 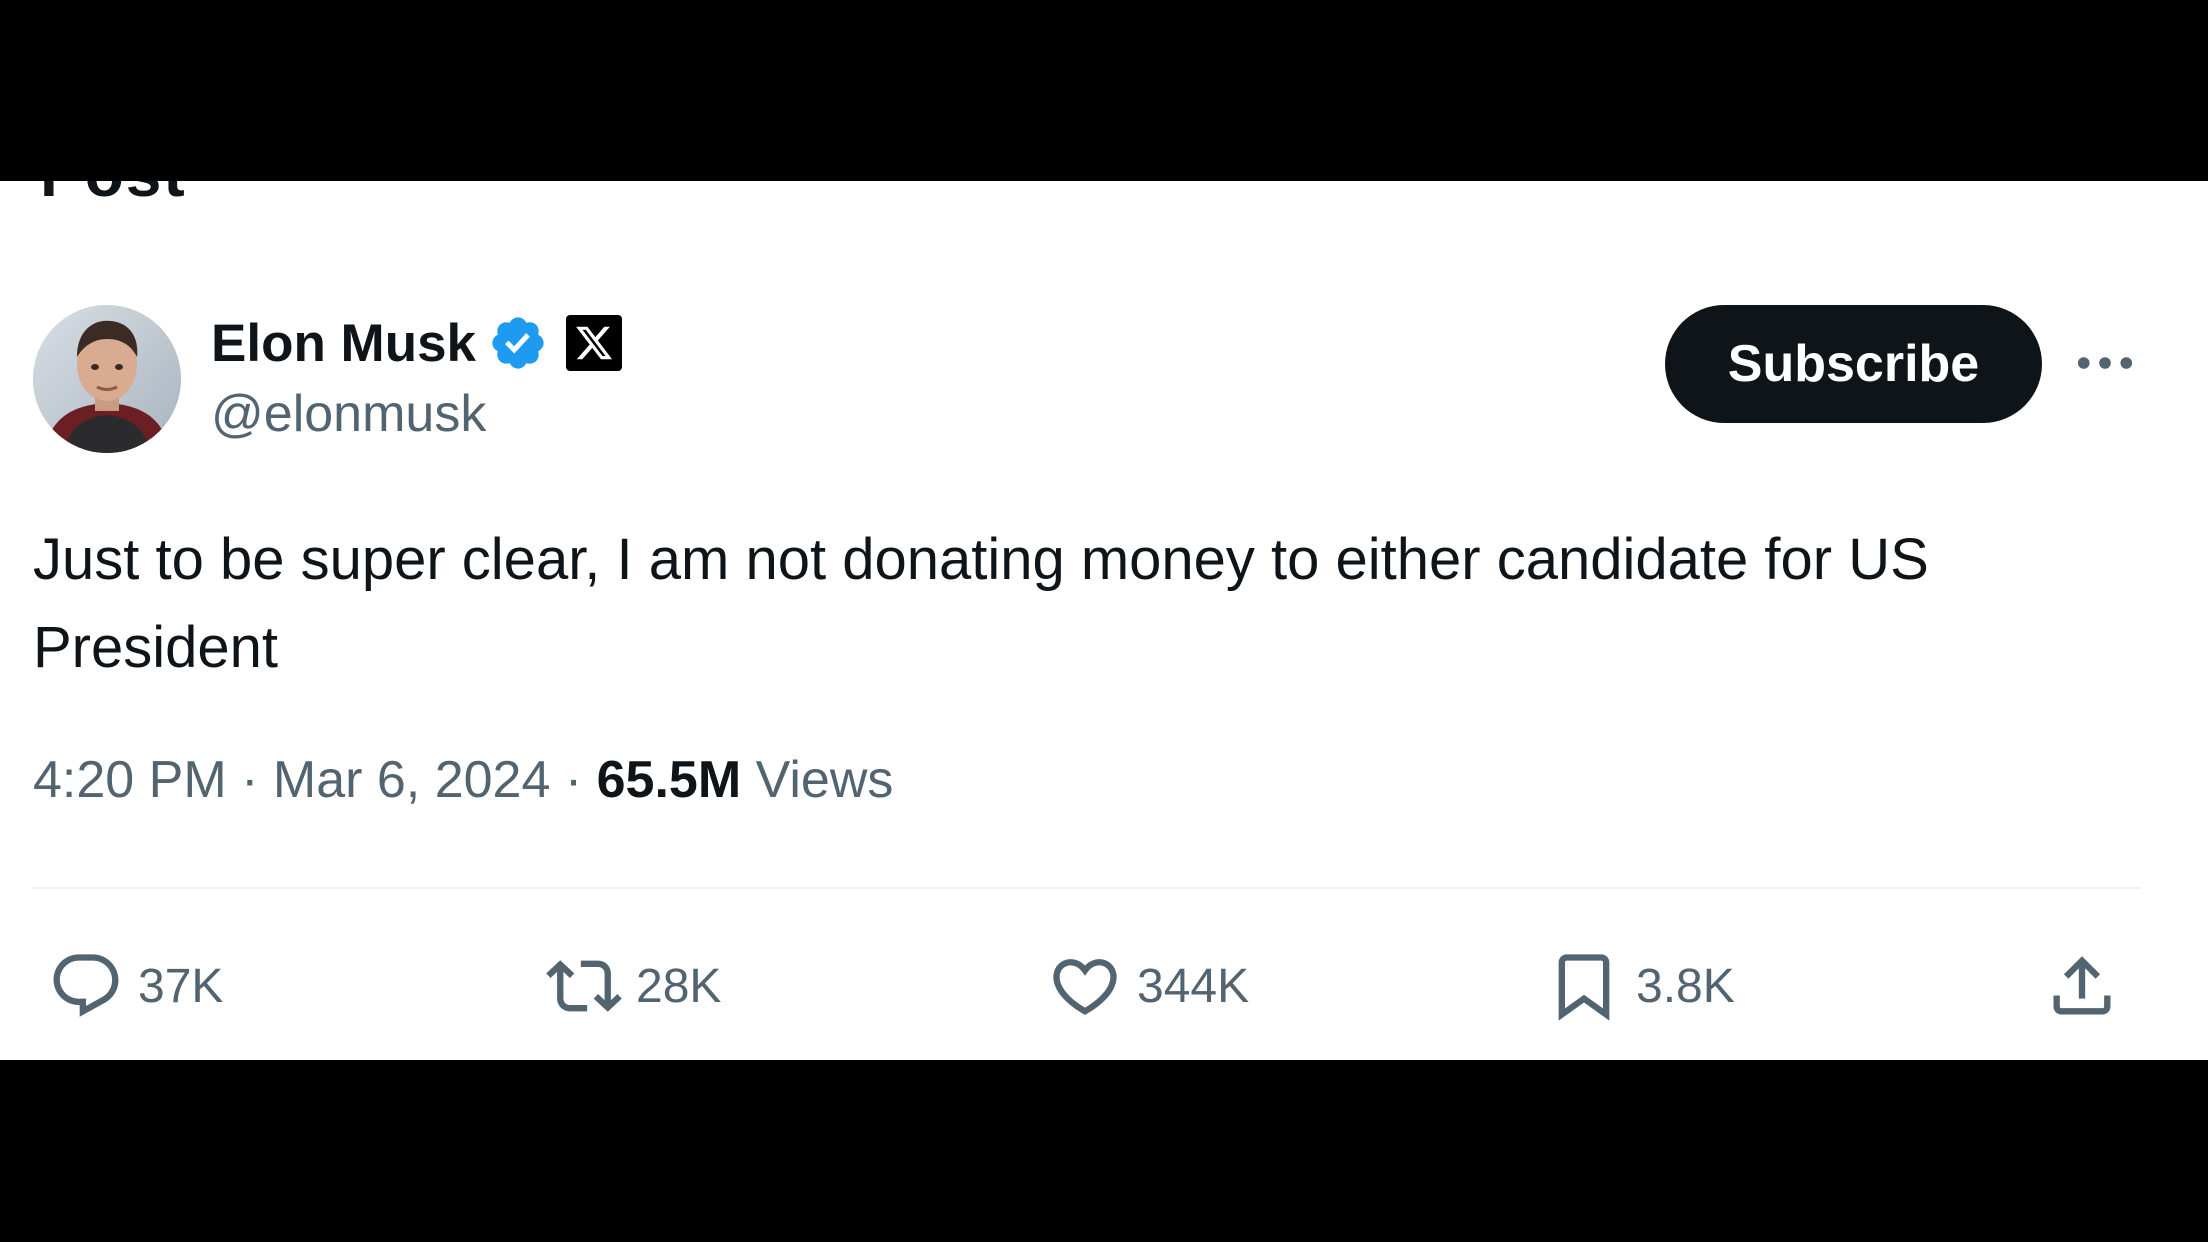 I want to click on reply-icon, so click(x=86, y=985).